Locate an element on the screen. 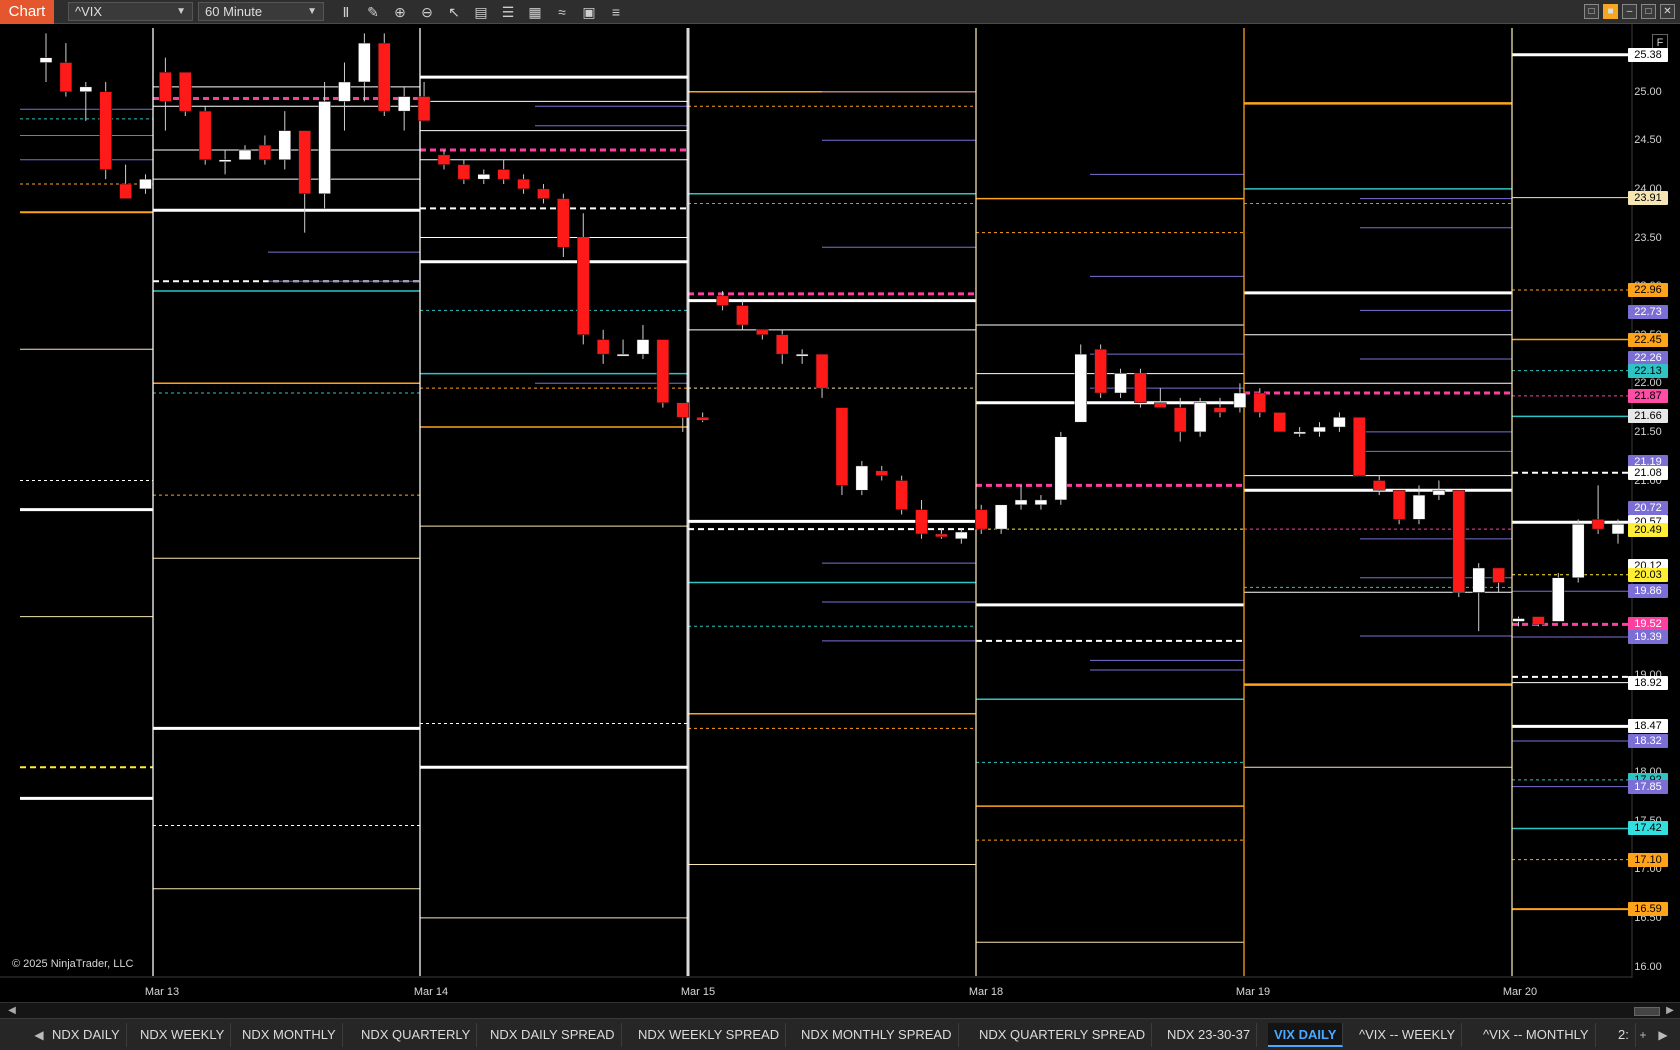  tab-ndx-monthly: NDX MONTHLY is located at coordinates (289, 1035).